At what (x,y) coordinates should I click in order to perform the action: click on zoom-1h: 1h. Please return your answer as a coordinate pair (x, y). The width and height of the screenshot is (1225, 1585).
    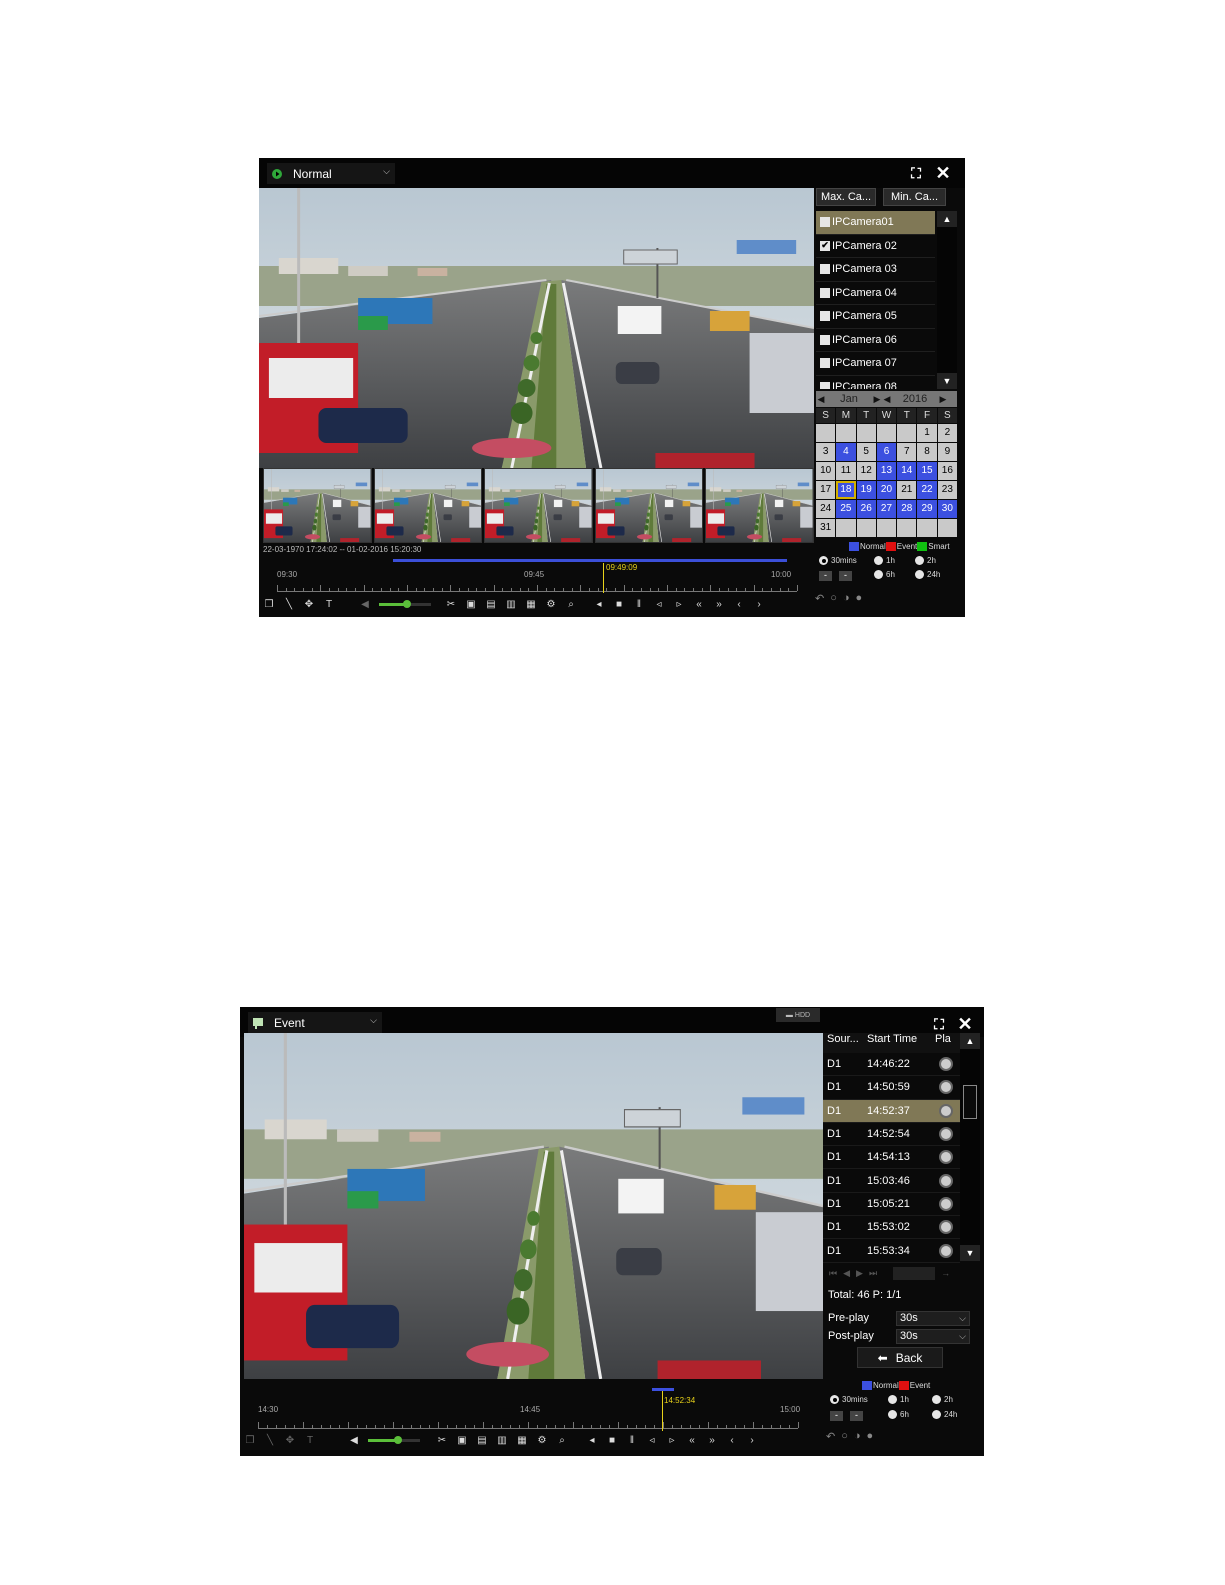
    Looking at the image, I should click on (884, 560).